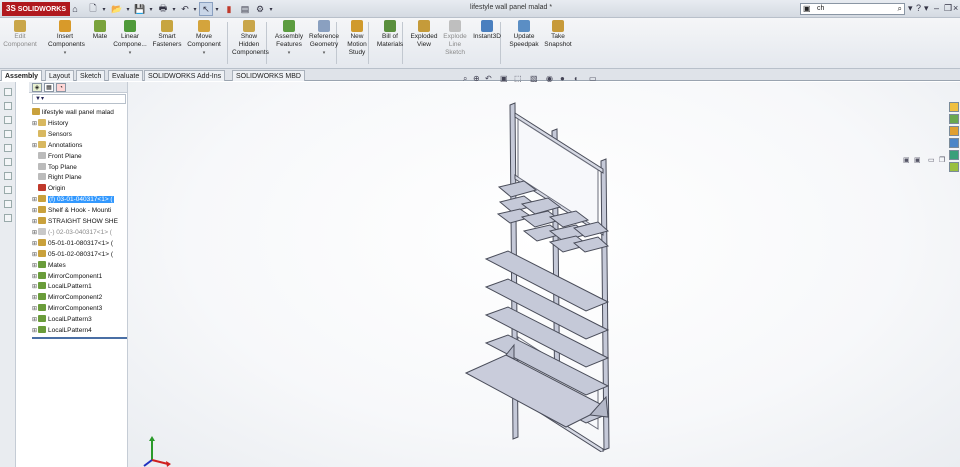 The image size is (960, 467). I want to click on rebuild-icon: ▮, so click(229, 9).